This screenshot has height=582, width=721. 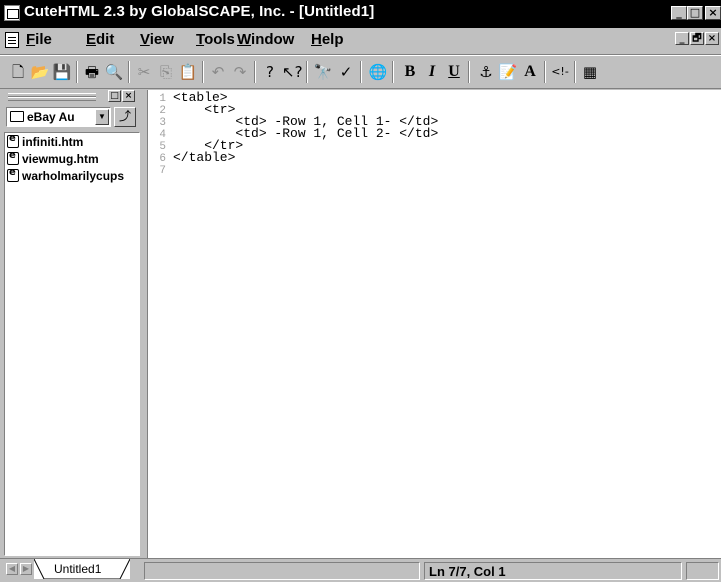 I want to click on mdi-restore-button: 🗗, so click(x=697, y=38).